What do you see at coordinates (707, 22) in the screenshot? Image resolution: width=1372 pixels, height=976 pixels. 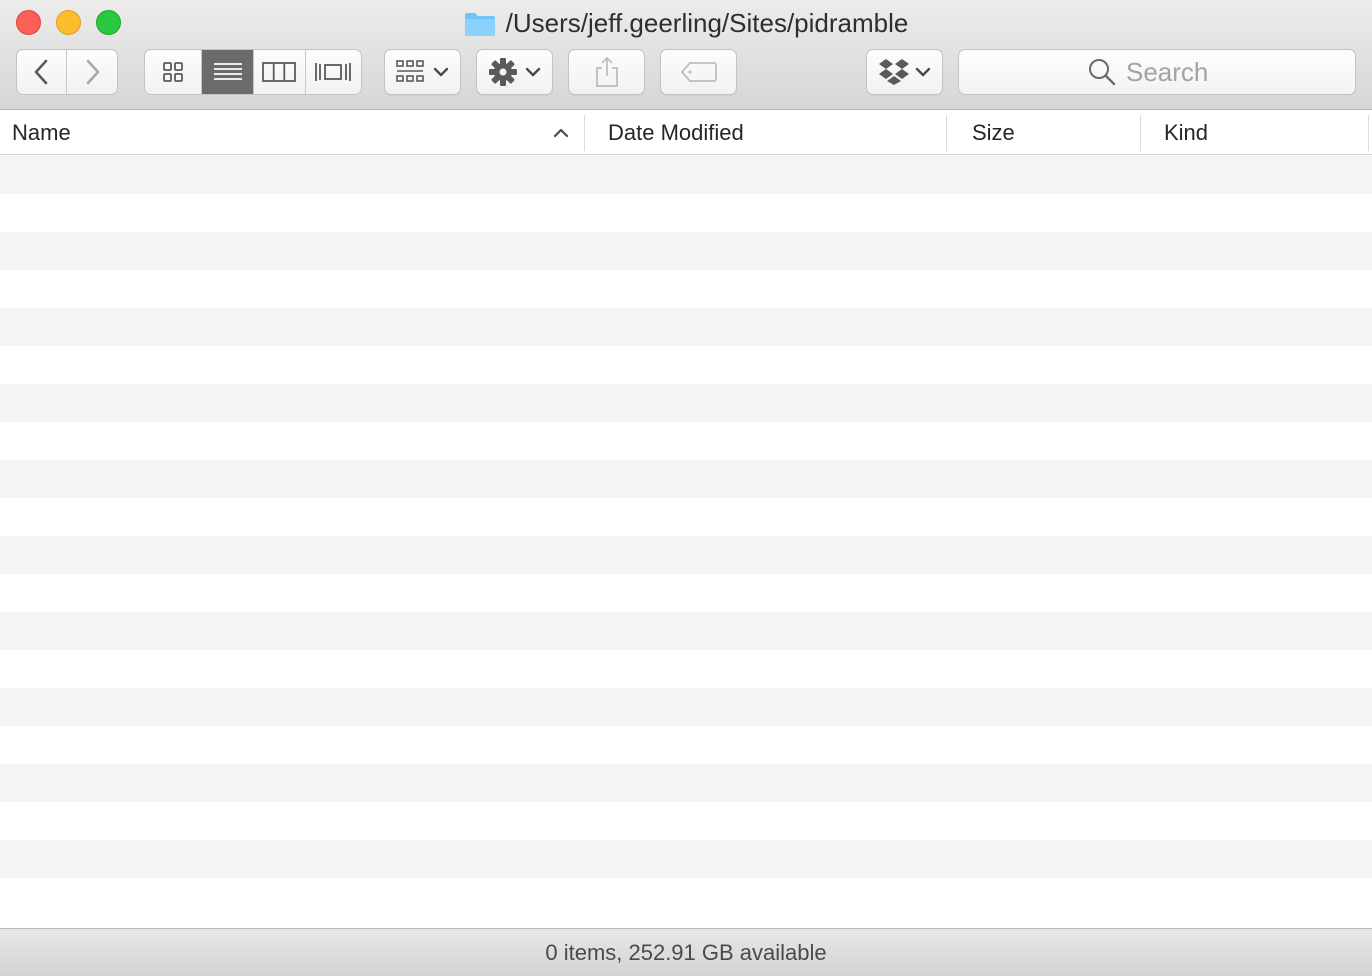 I see `window-title-text: /Users/jeff.geerling/Sites/pidramble` at bounding box center [707, 22].